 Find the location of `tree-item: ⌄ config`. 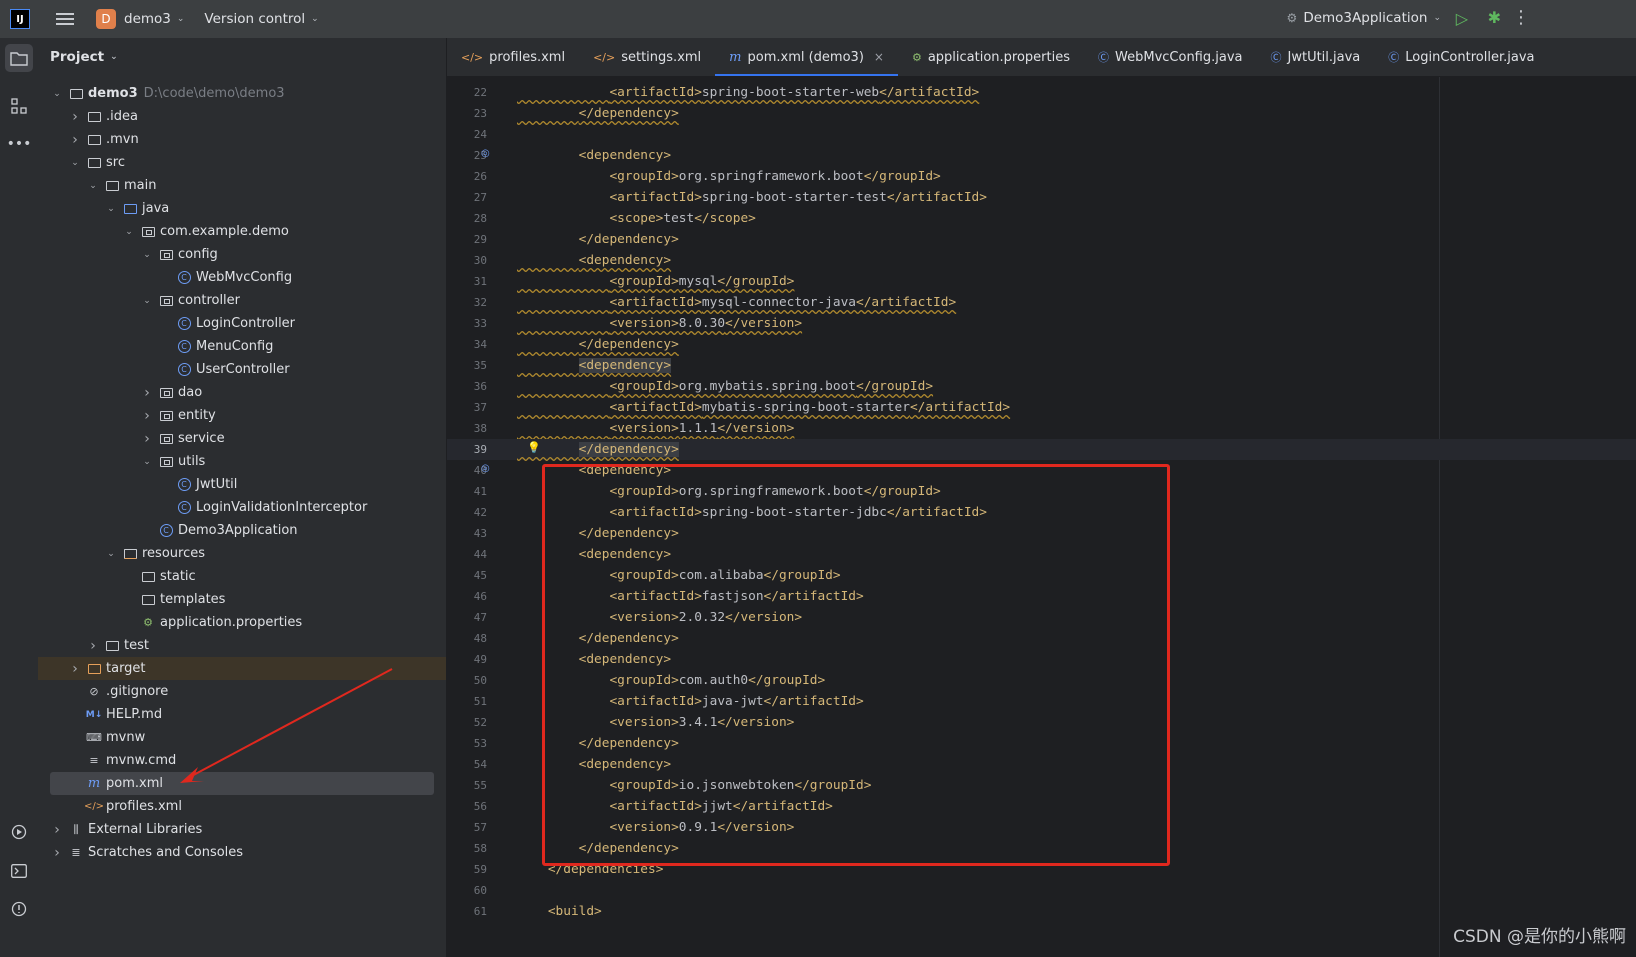

tree-item: ⌄ config is located at coordinates (242, 254).